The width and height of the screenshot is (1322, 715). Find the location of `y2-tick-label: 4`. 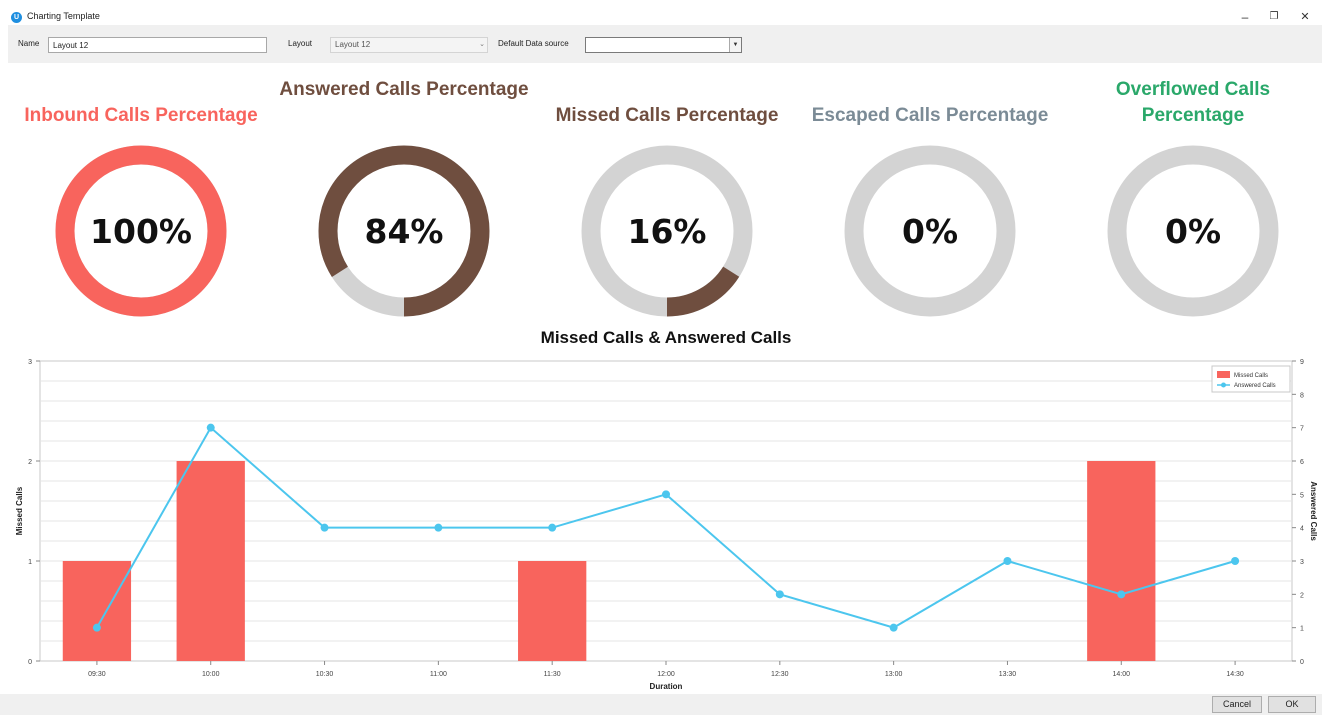

y2-tick-label: 4 is located at coordinates (1302, 529).